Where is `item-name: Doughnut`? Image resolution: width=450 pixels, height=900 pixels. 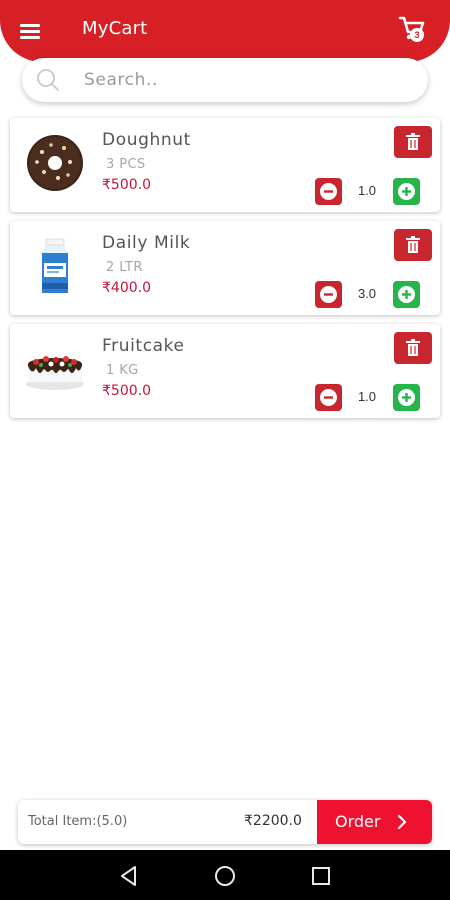
item-name: Doughnut is located at coordinates (146, 140).